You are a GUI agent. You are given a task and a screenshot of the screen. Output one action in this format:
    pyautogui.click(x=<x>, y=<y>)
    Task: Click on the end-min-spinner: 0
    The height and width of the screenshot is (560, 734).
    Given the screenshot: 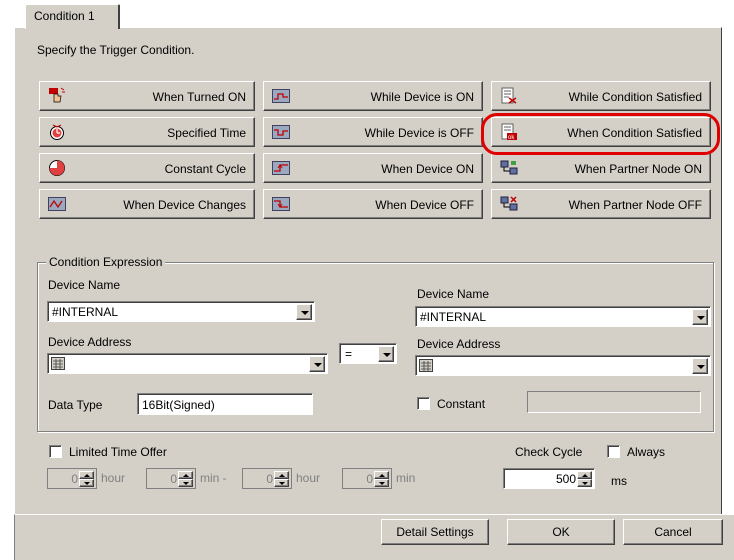 What is the action you would take?
    pyautogui.click(x=367, y=478)
    